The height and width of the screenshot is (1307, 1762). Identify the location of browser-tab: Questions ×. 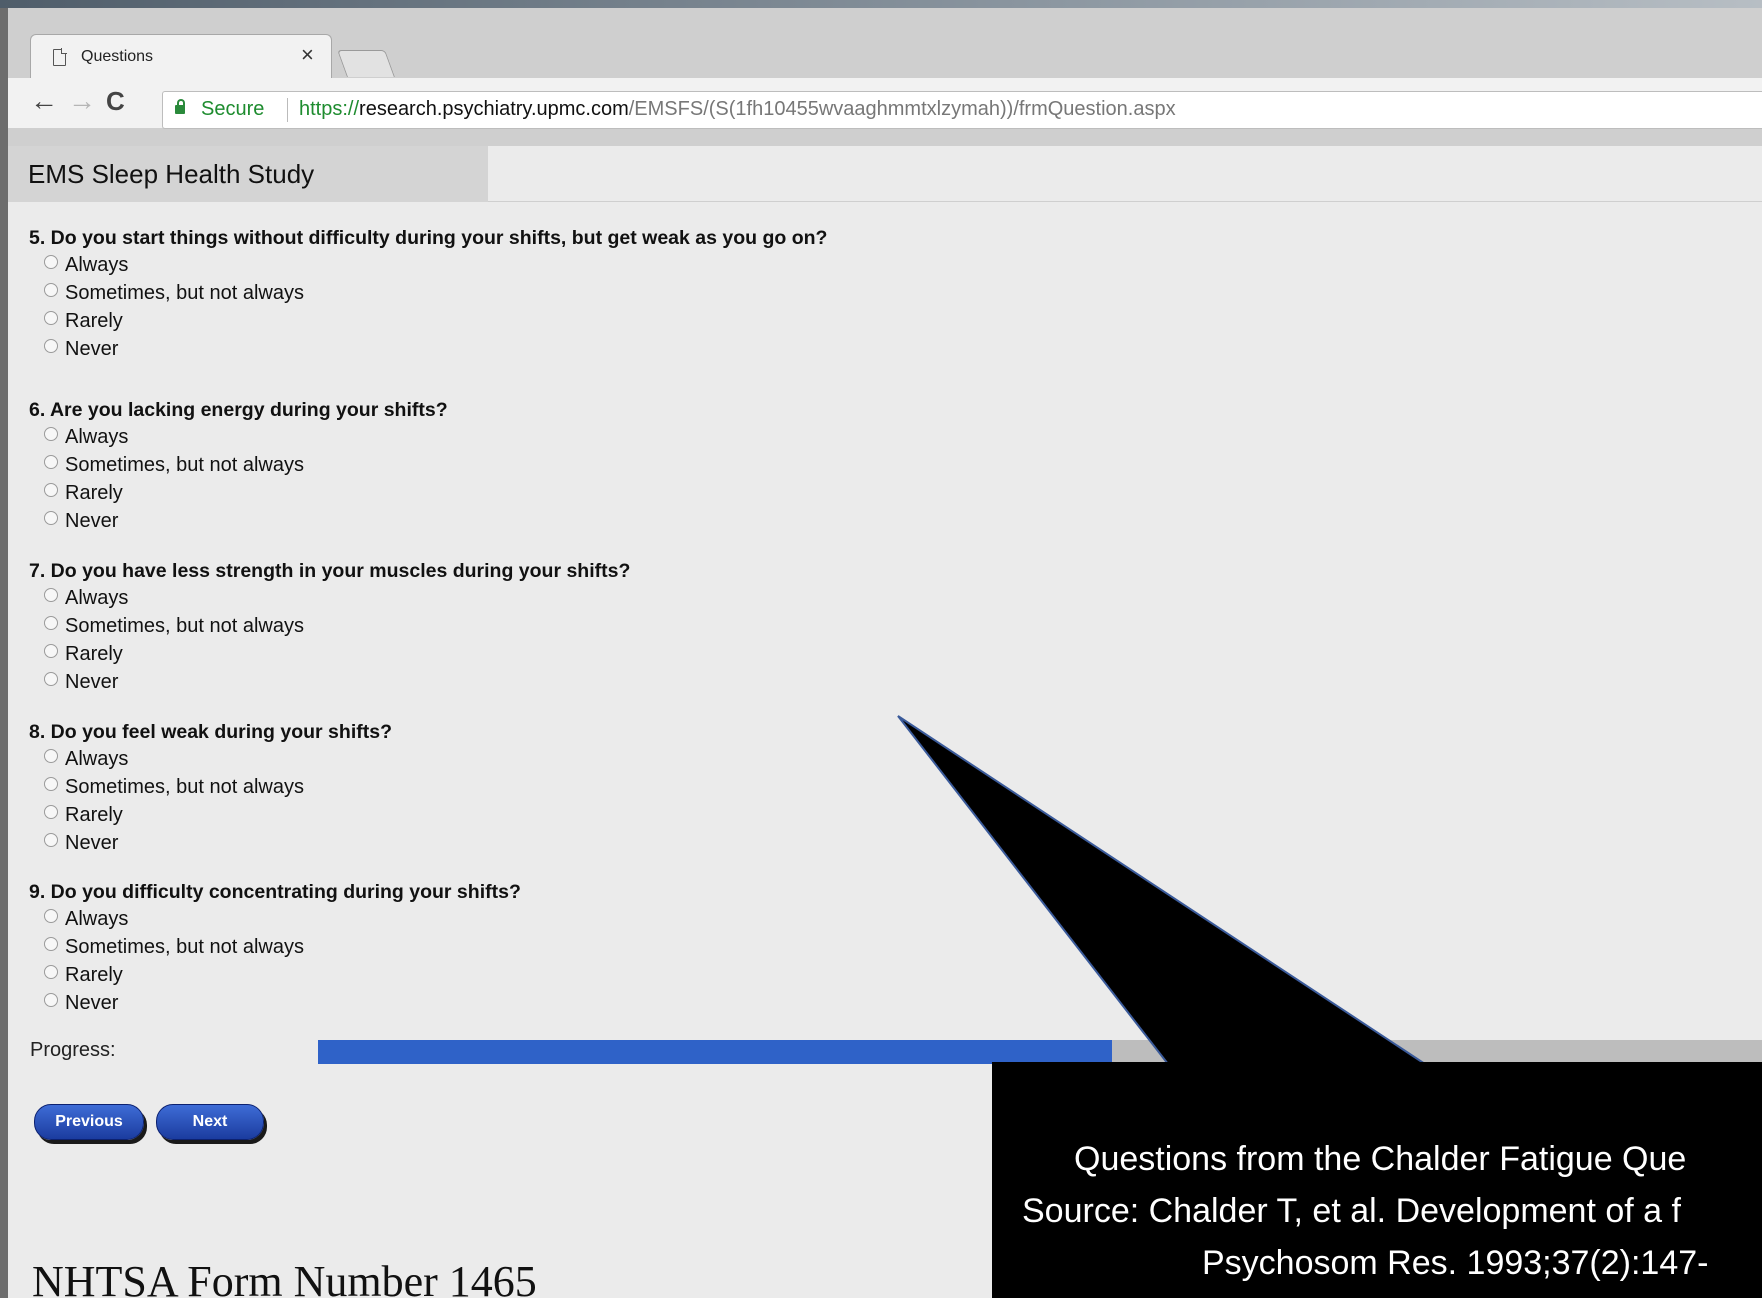
(181, 56).